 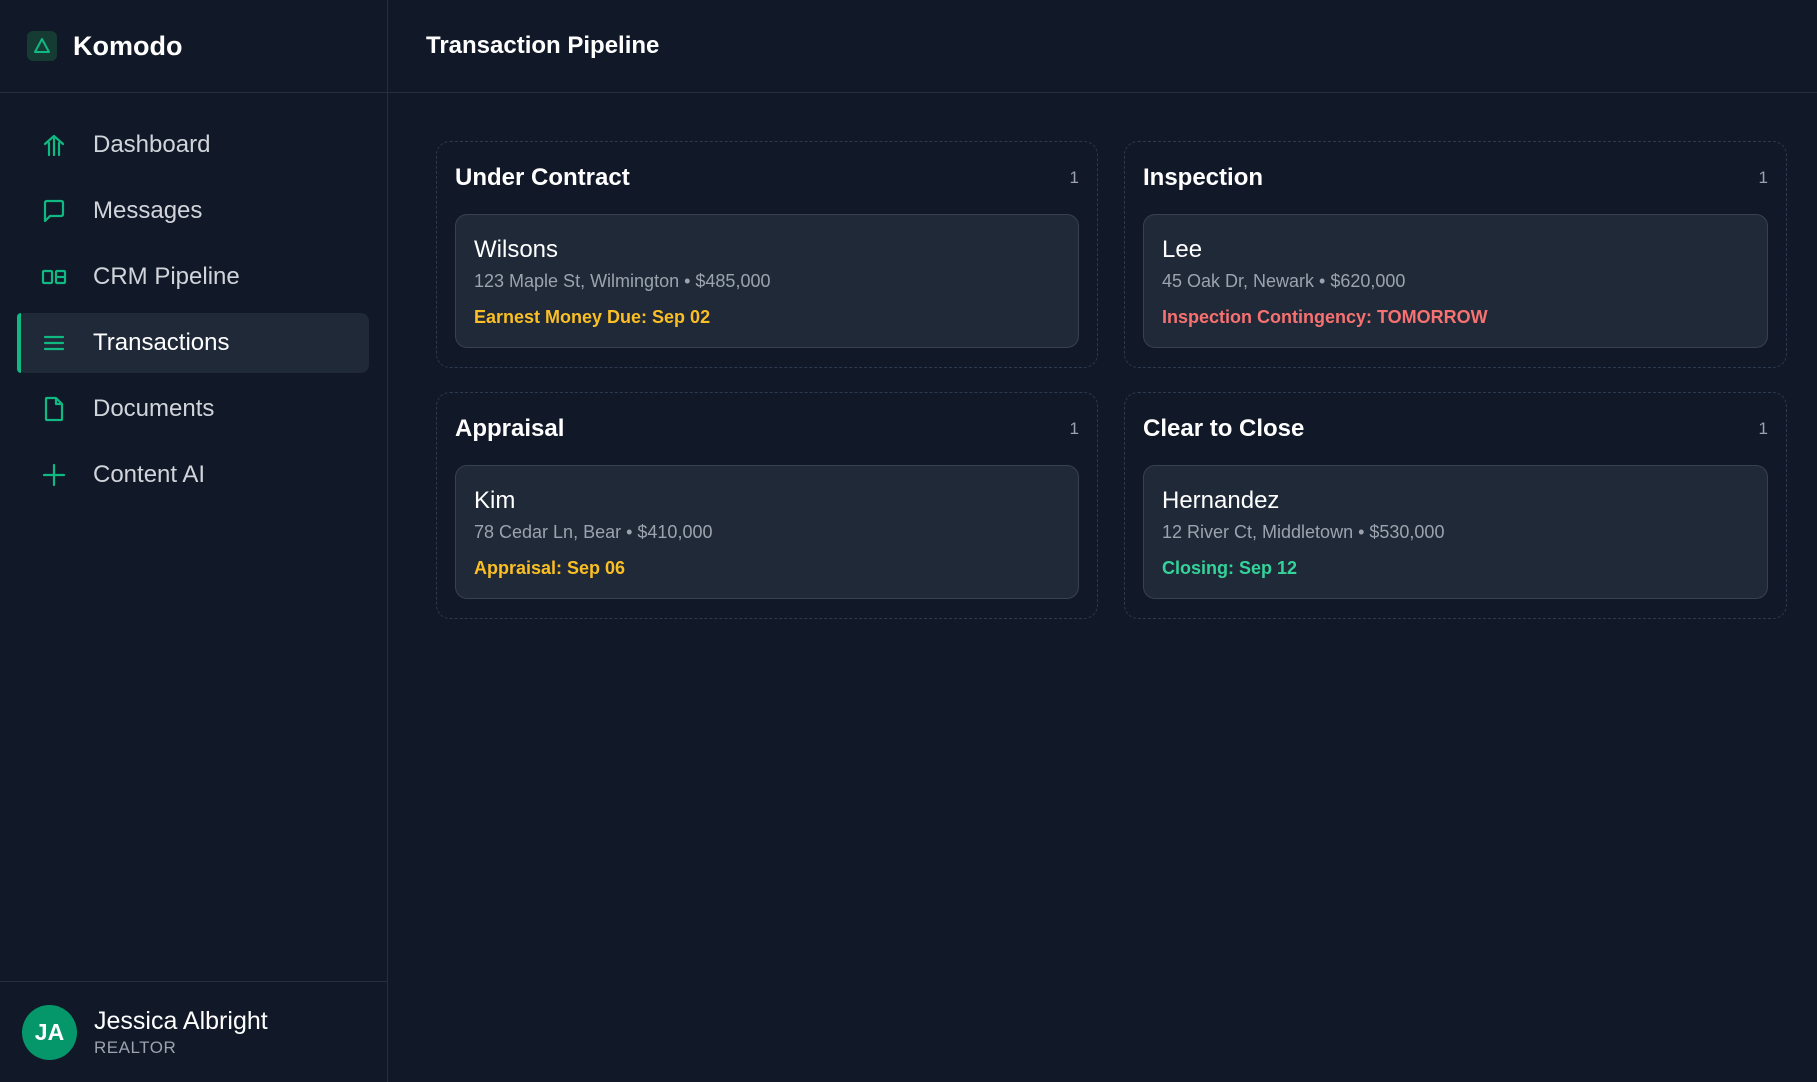 What do you see at coordinates (193, 46) in the screenshot?
I see `brand: Komodo` at bounding box center [193, 46].